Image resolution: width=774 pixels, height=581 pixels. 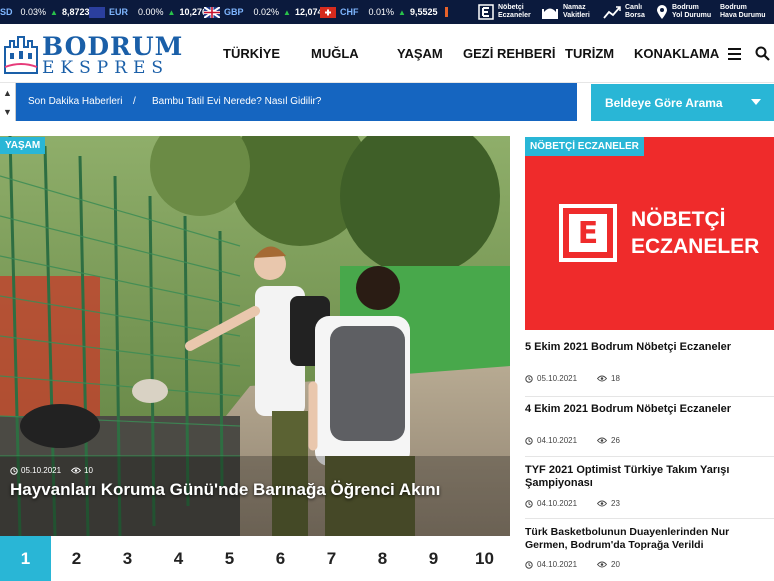 I want to click on weather-link: Bodrum Hava Durumu, so click(x=743, y=12).